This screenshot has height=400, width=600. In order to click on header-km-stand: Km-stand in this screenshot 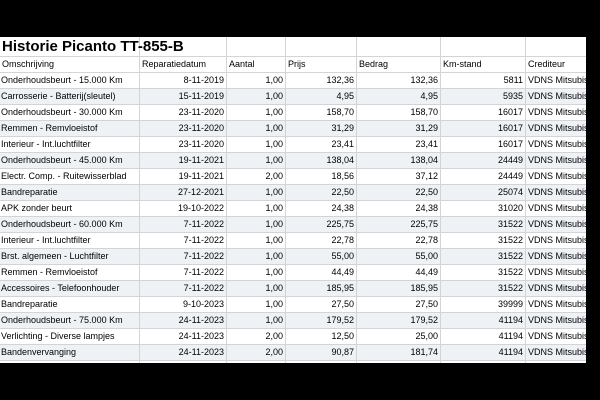, I will do `click(483, 64)`.